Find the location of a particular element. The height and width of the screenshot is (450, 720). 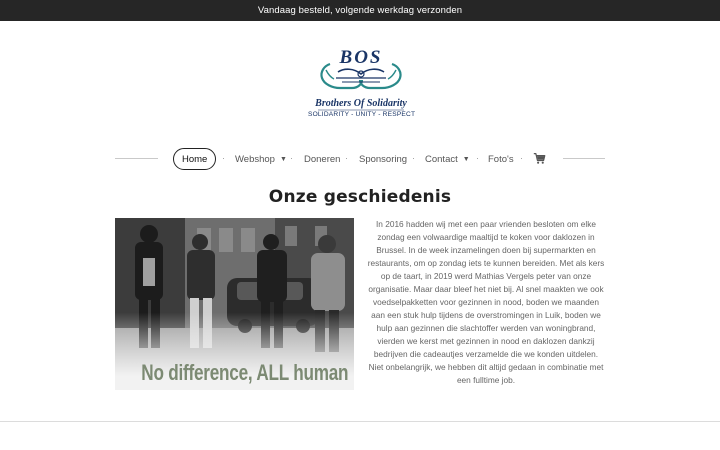

nav-sponsoring-label: Sponsoring is located at coordinates (383, 159).